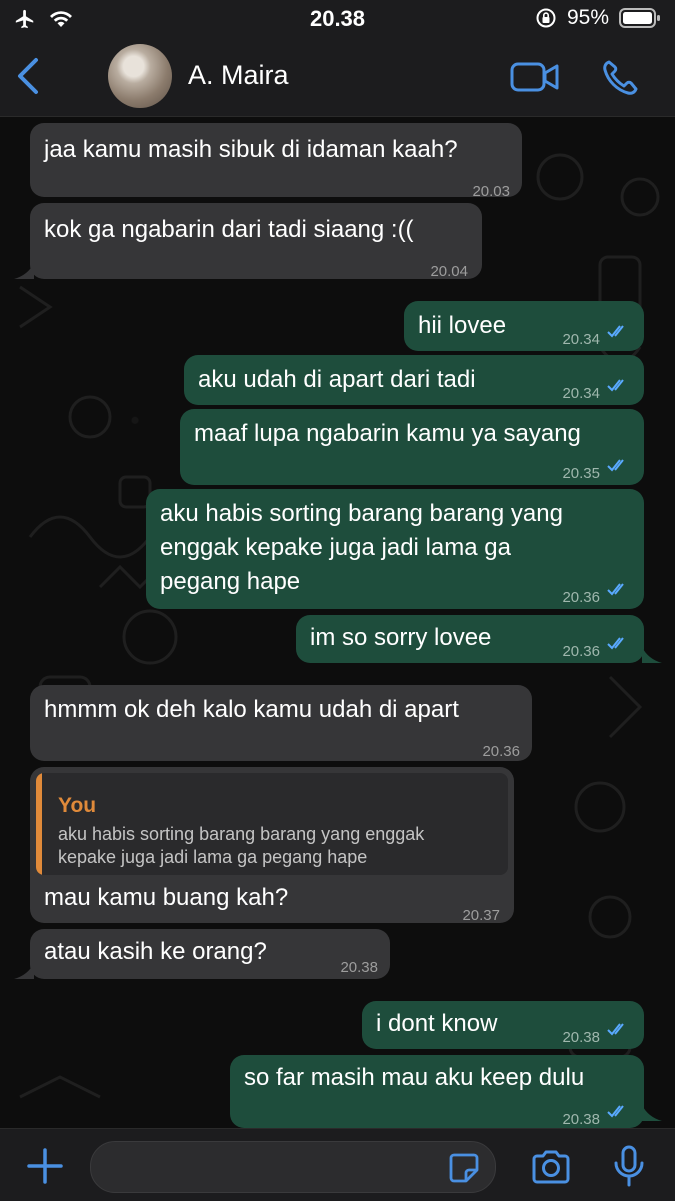 The width and height of the screenshot is (675, 1201). Describe the element at coordinates (337, 379) in the screenshot. I see `message-text: aku udah di apart dari tadi` at that location.